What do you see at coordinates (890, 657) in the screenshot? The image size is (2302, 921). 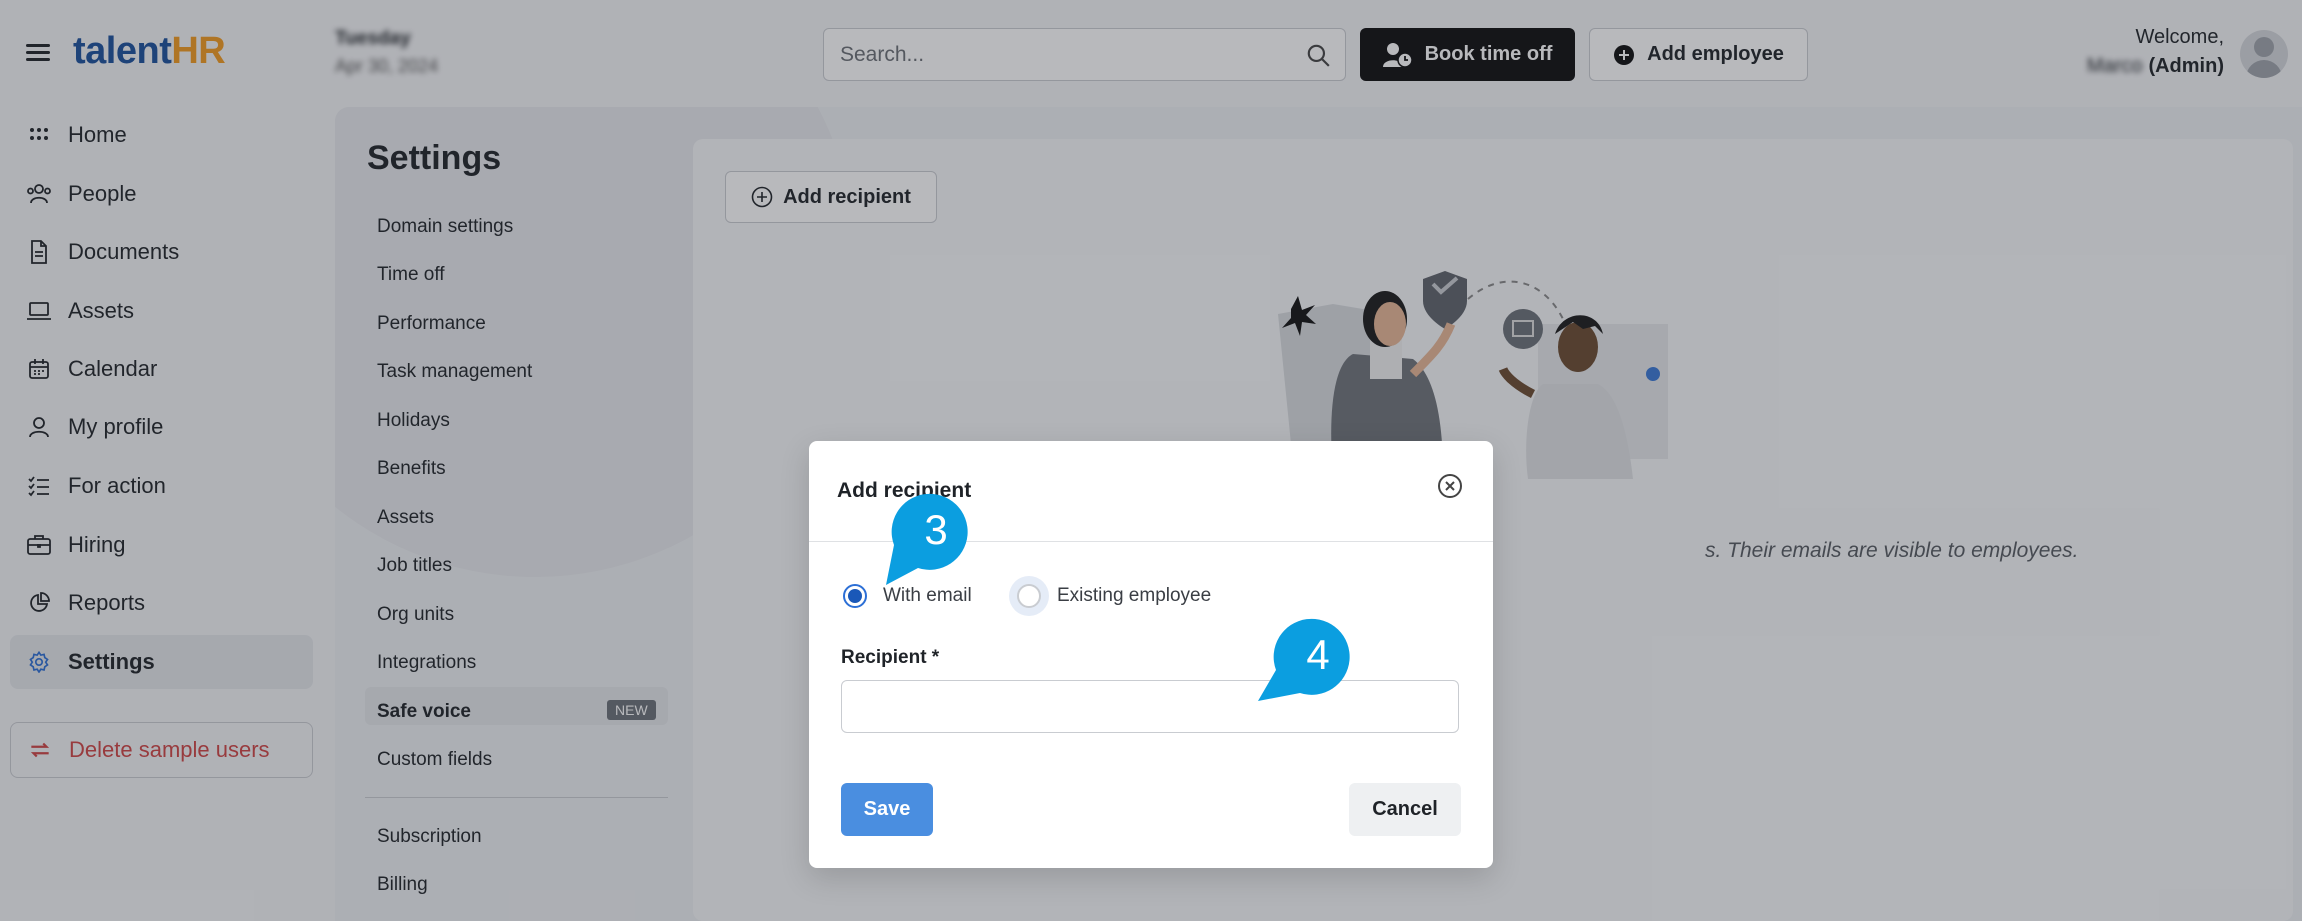 I see `recipient-label: Recipient *` at bounding box center [890, 657].